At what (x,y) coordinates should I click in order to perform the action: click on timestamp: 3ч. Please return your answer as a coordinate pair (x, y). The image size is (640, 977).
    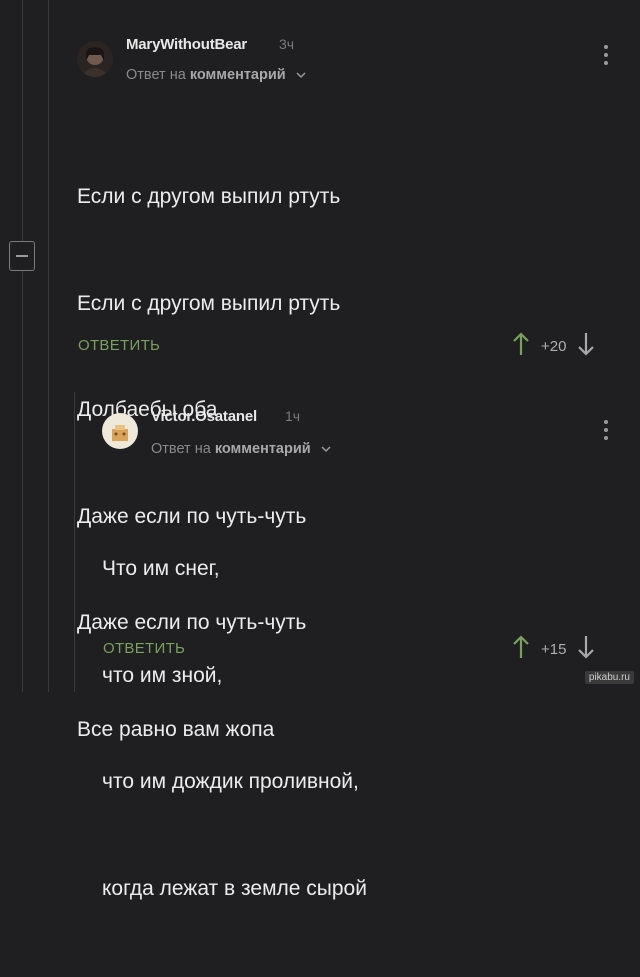
    Looking at the image, I should click on (287, 44).